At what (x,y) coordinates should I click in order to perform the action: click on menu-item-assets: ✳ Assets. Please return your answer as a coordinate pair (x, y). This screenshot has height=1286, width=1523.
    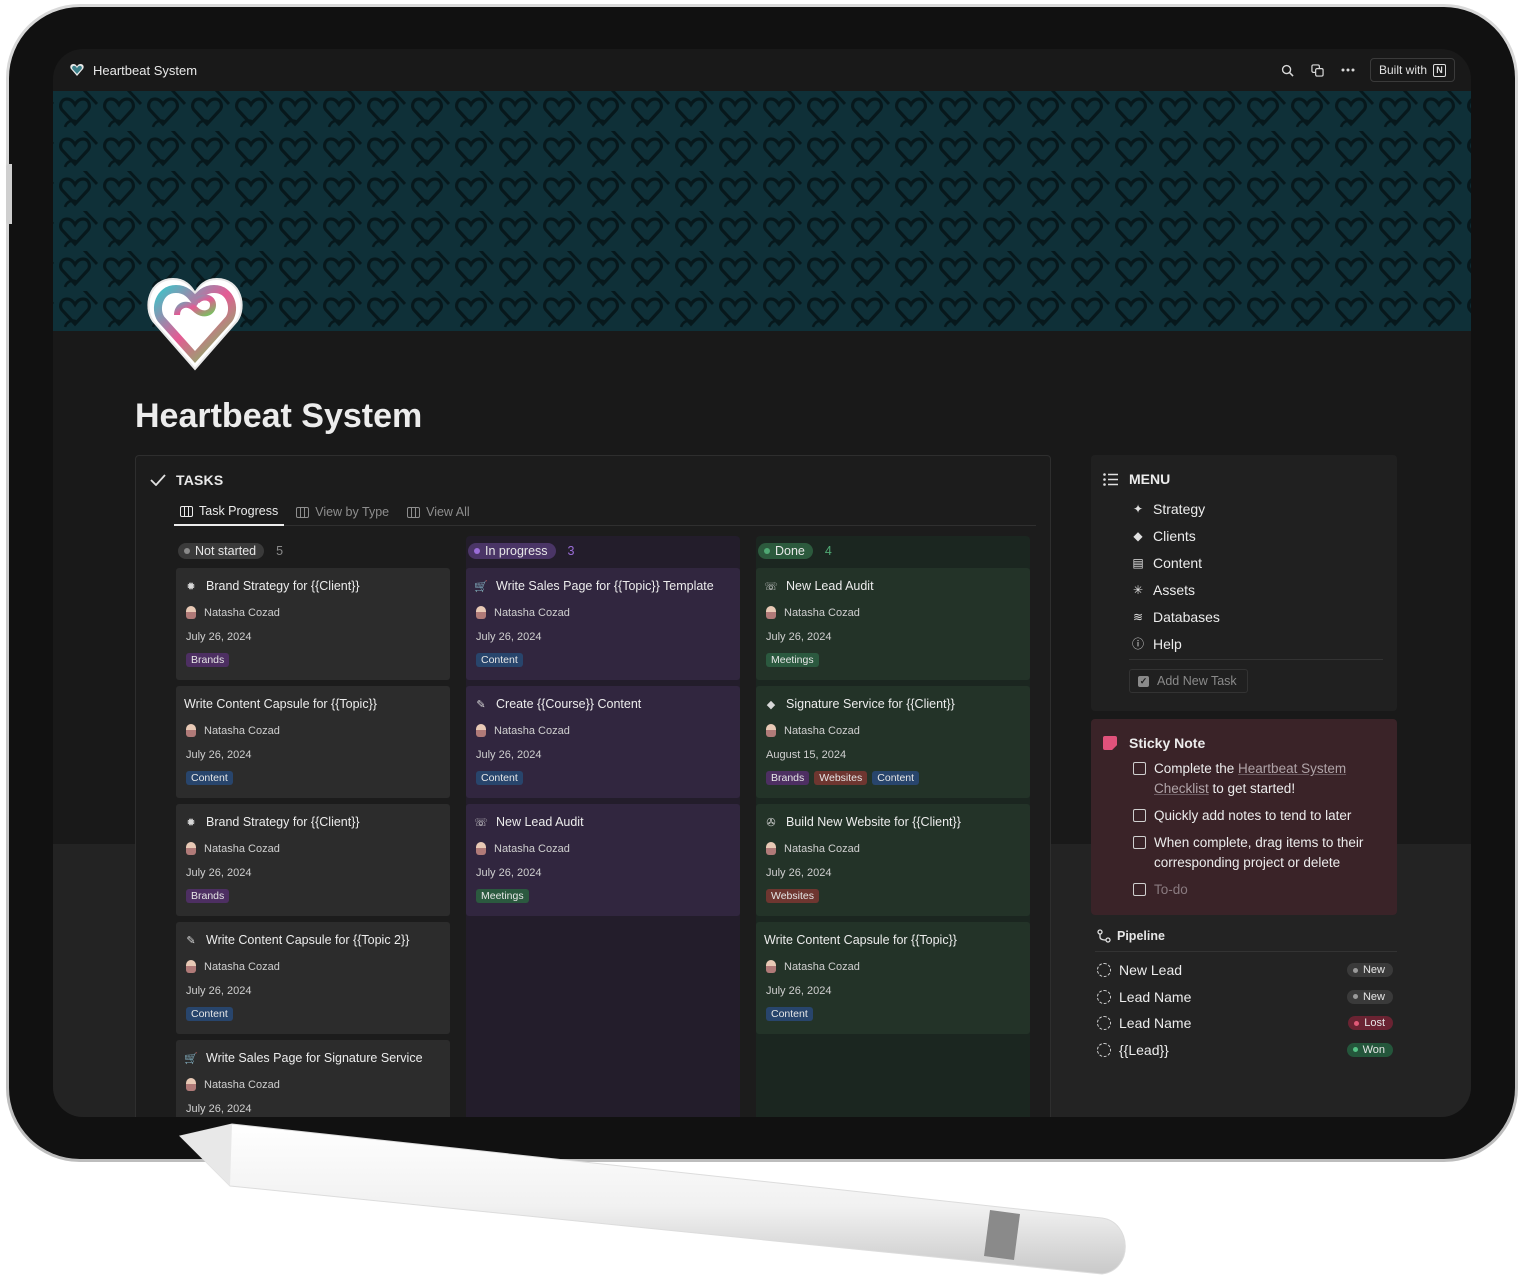
    Looking at the image, I should click on (1175, 589).